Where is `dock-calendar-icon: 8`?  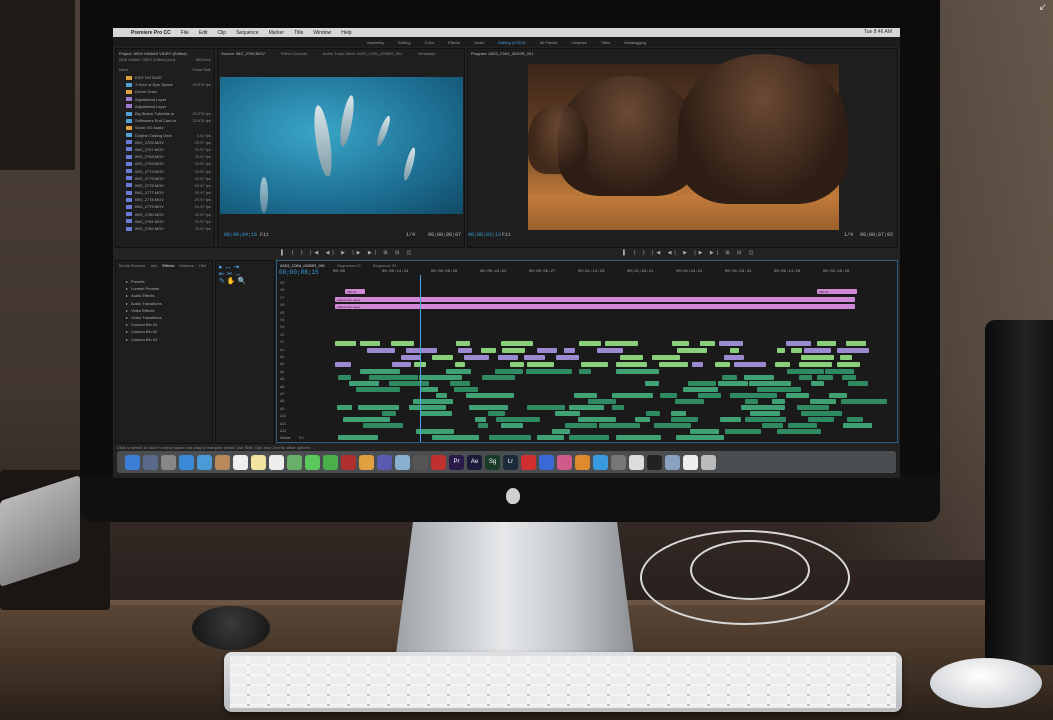 dock-calendar-icon: 8 is located at coordinates (240, 462).